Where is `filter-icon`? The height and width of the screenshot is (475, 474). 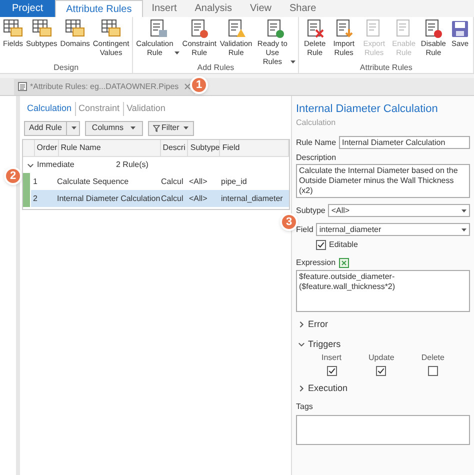
filter-icon is located at coordinates (156, 128).